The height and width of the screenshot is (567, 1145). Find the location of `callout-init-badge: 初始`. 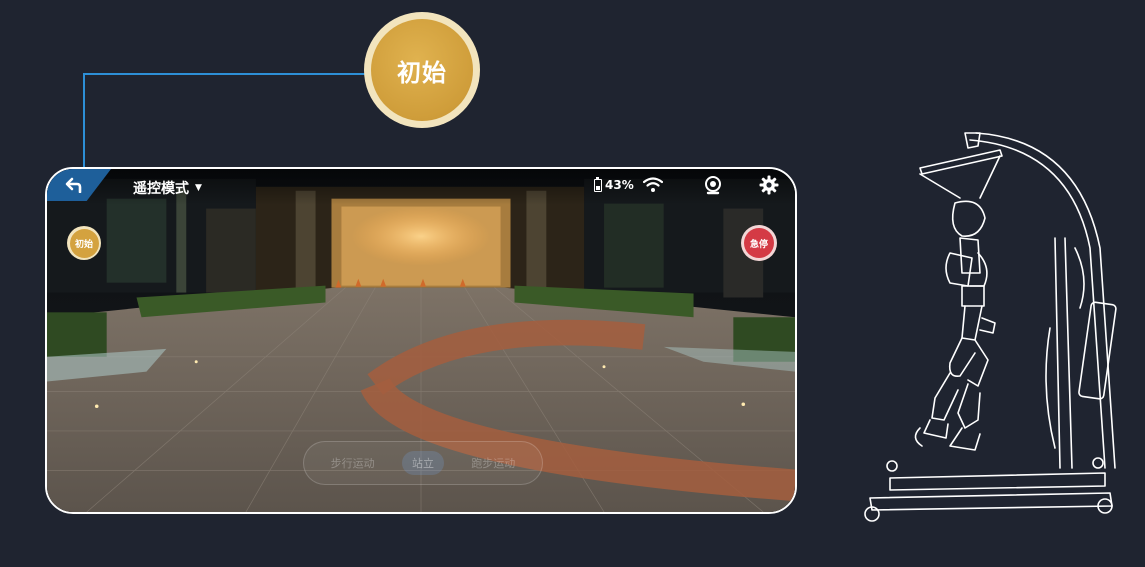

callout-init-badge: 初始 is located at coordinates (422, 70).